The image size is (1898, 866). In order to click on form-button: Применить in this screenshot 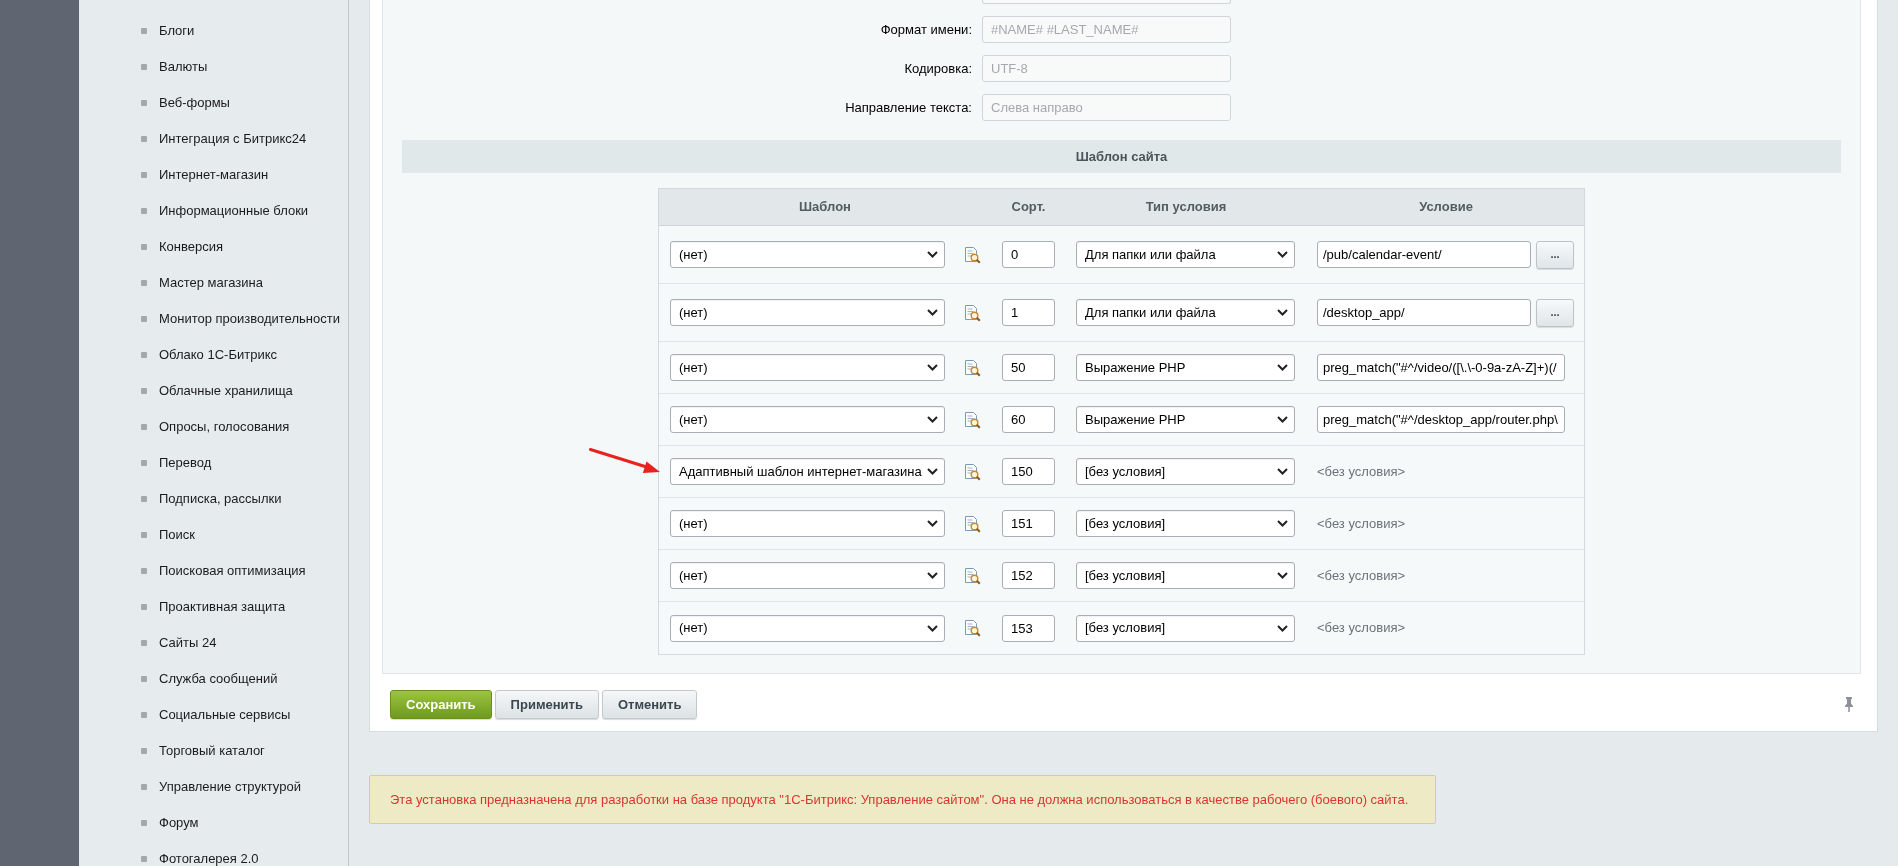, I will do `click(546, 704)`.